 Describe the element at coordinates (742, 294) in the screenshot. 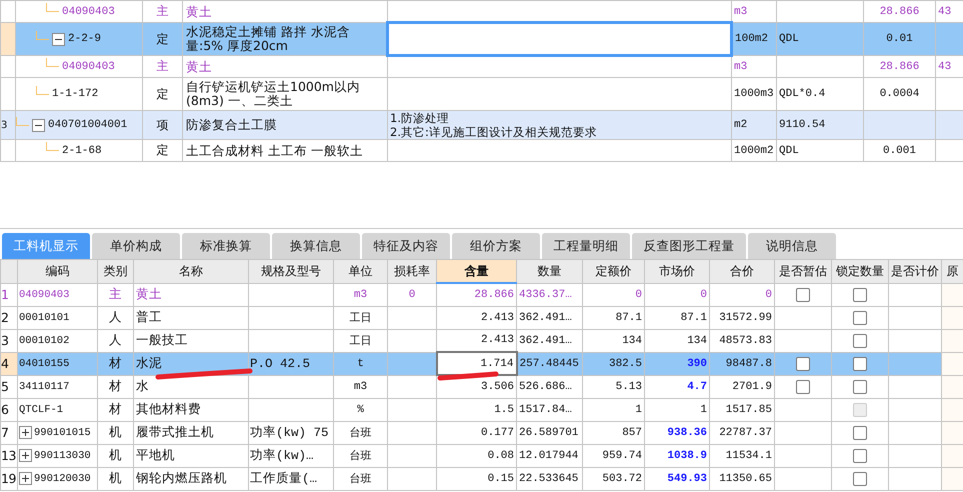

I see `total-cell: 0` at that location.